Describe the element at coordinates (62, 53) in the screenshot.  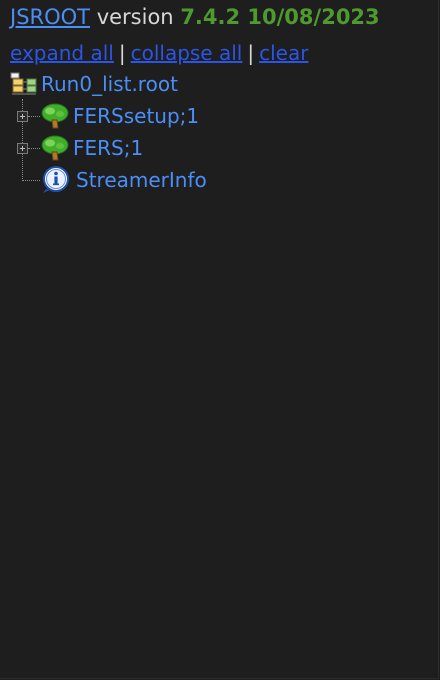
I see `expand-all-link: expand all` at that location.